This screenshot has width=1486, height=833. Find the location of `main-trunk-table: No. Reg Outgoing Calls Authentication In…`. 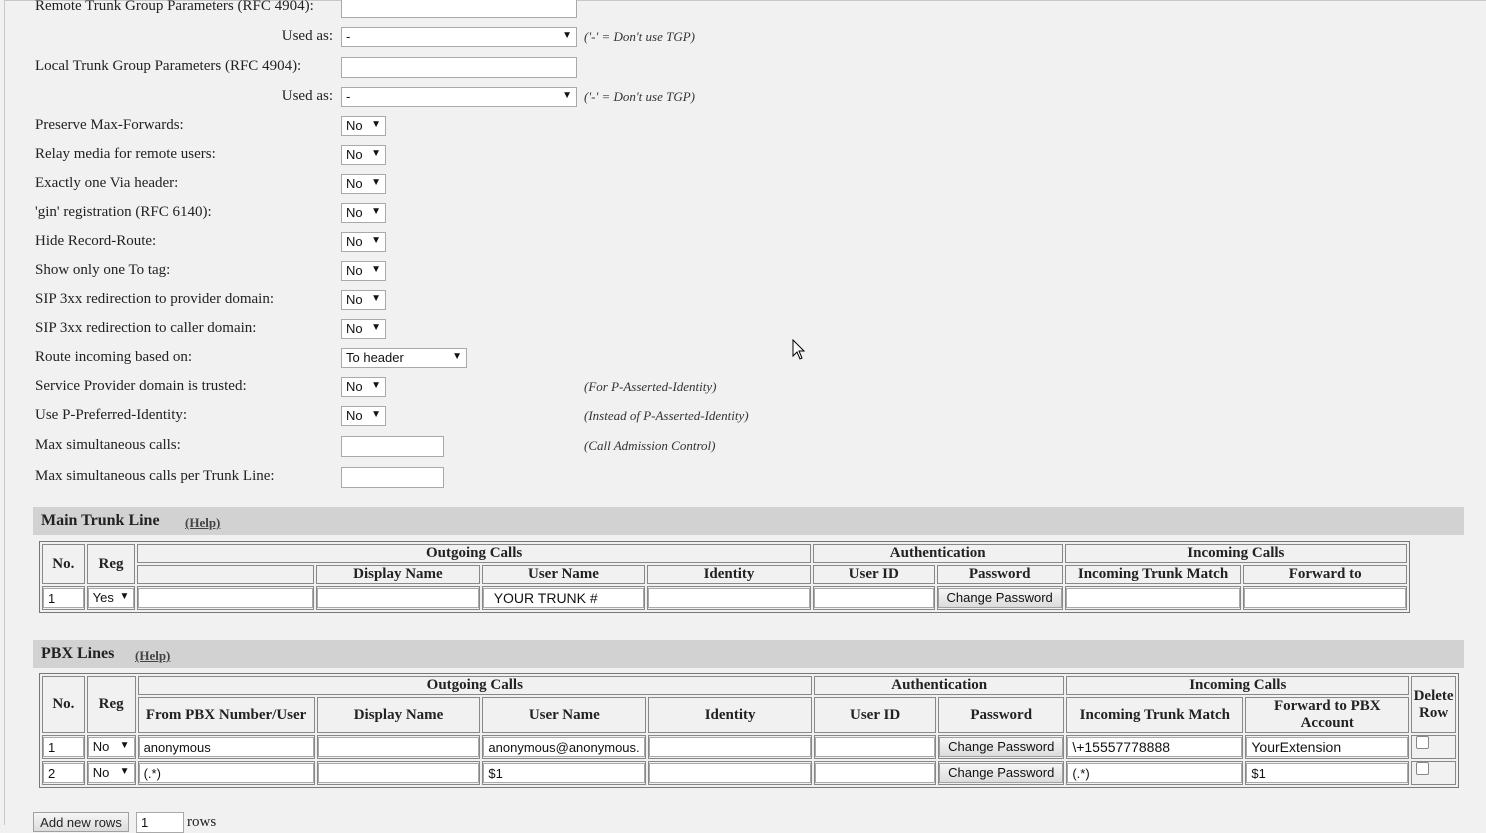

main-trunk-table: No. Reg Outgoing Calls Authentication In… is located at coordinates (724, 577).